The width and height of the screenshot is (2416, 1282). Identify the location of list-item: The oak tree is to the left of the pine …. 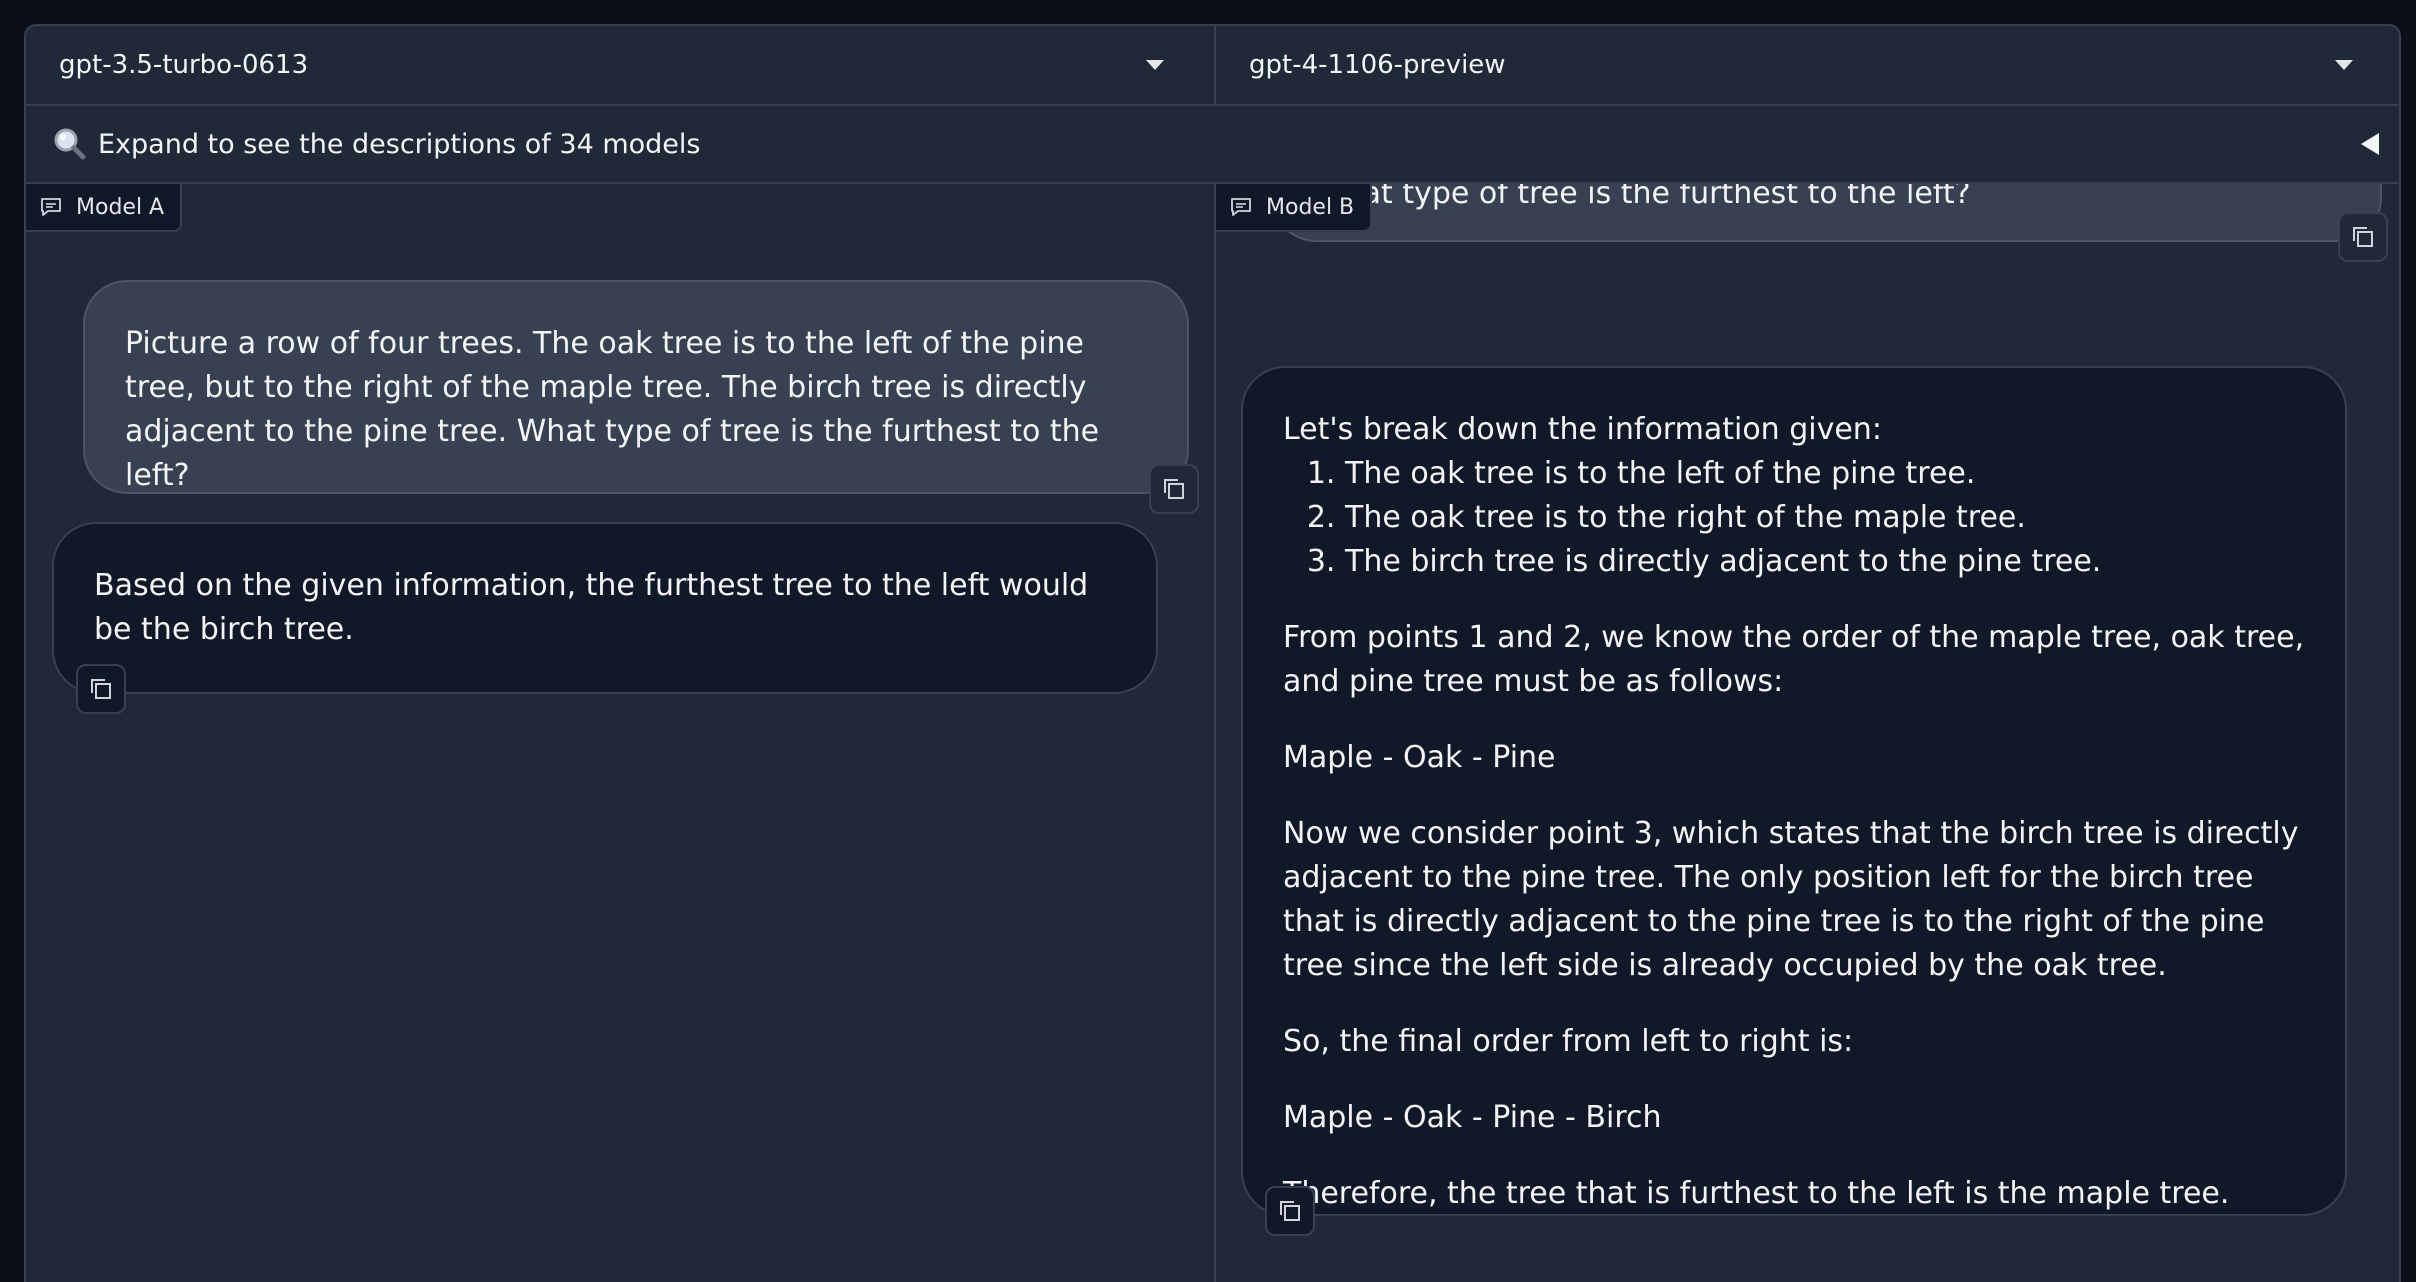
(1825, 474).